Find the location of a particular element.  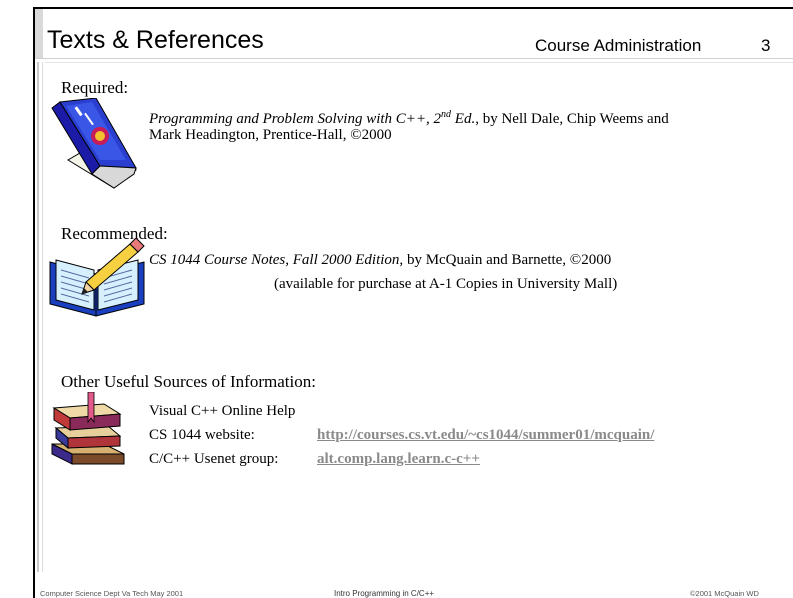

usenet-link-wrapper: alt.comp.lang.learn.c-c++ is located at coordinates (398, 459).